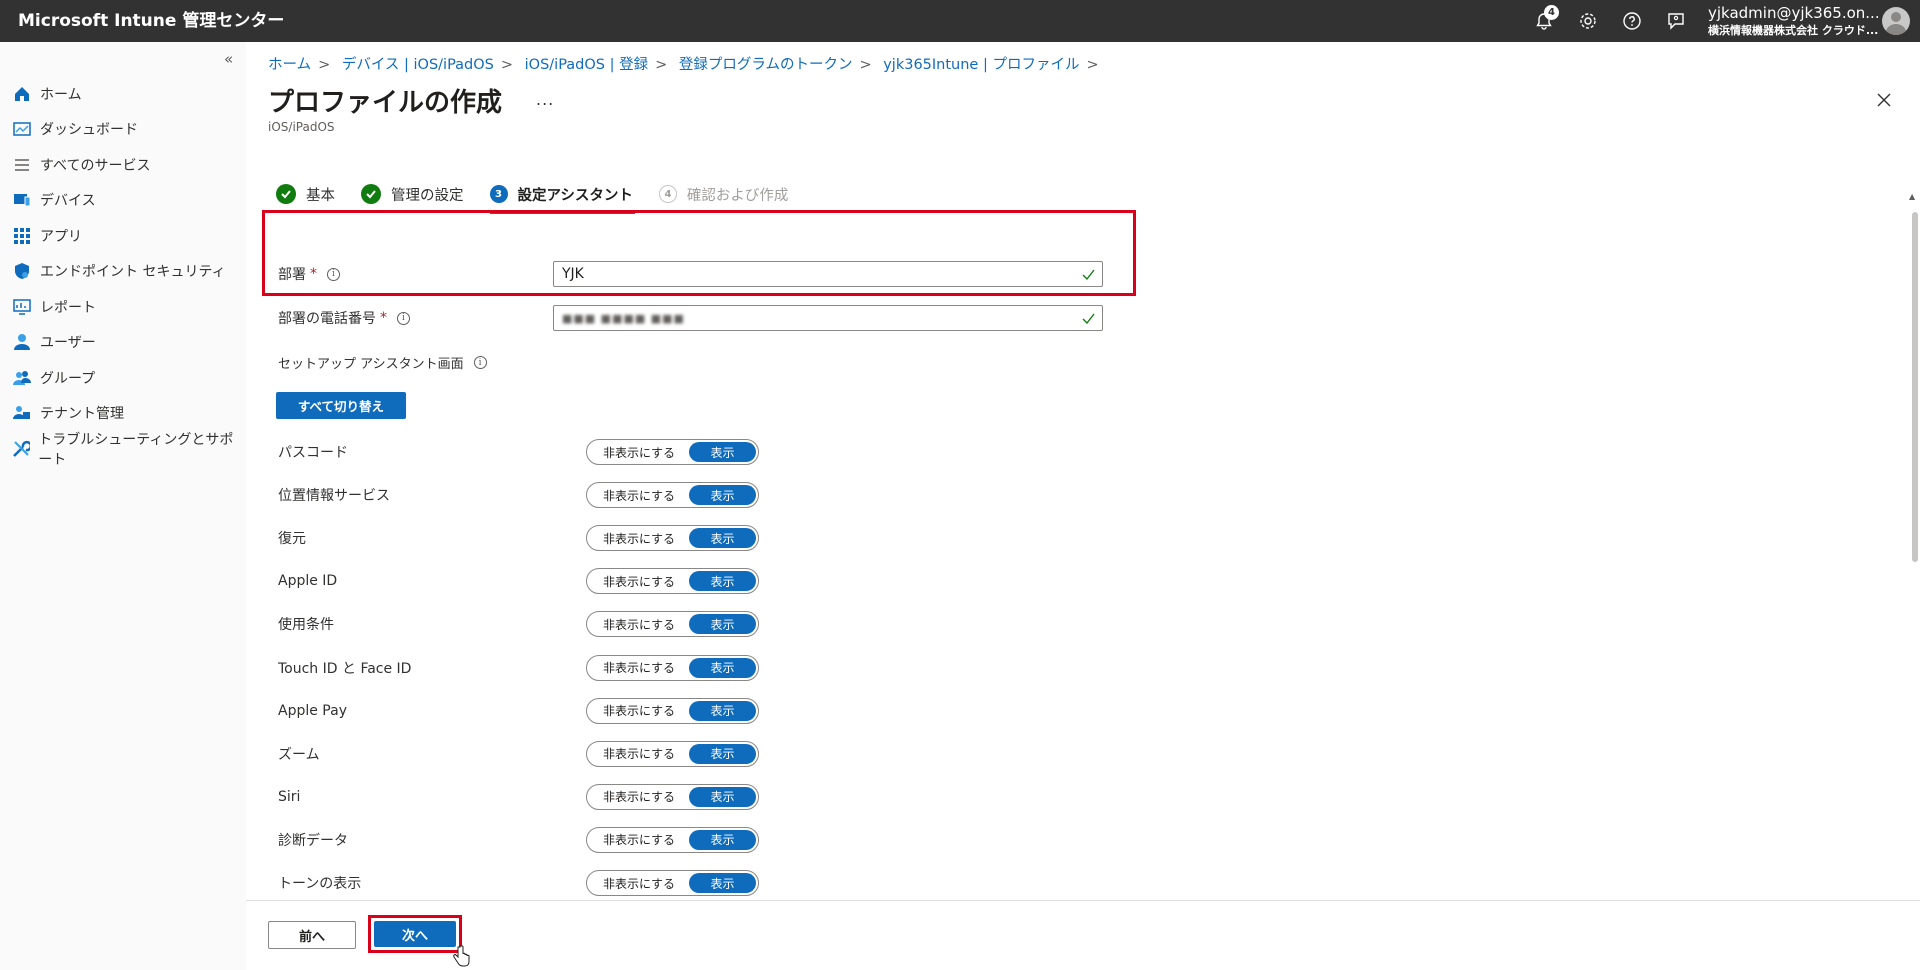  What do you see at coordinates (22, 200) in the screenshot?
I see `device-icon` at bounding box center [22, 200].